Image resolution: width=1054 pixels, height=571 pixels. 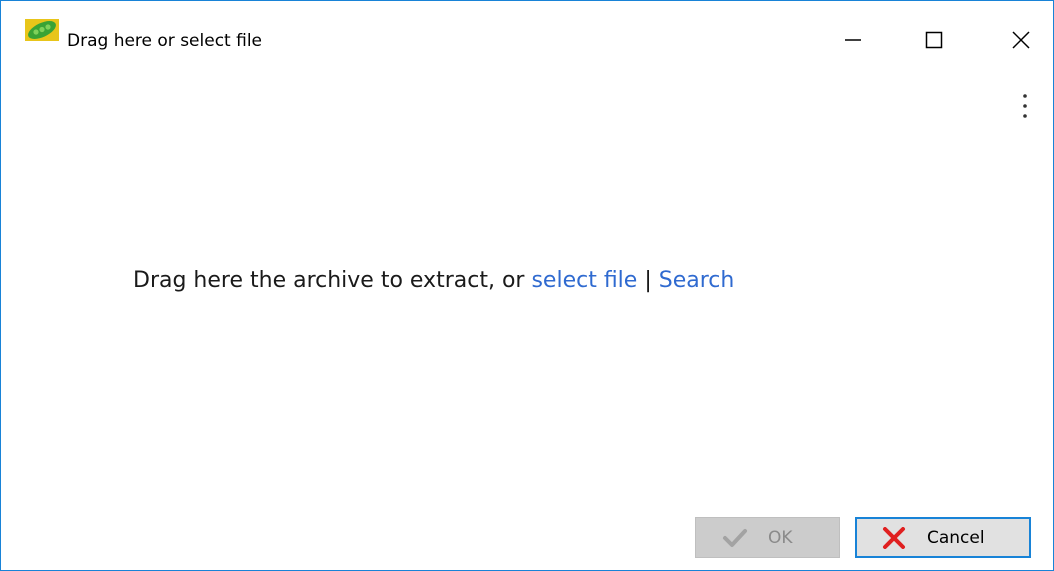 I want to click on search-link: Search, so click(x=697, y=280).